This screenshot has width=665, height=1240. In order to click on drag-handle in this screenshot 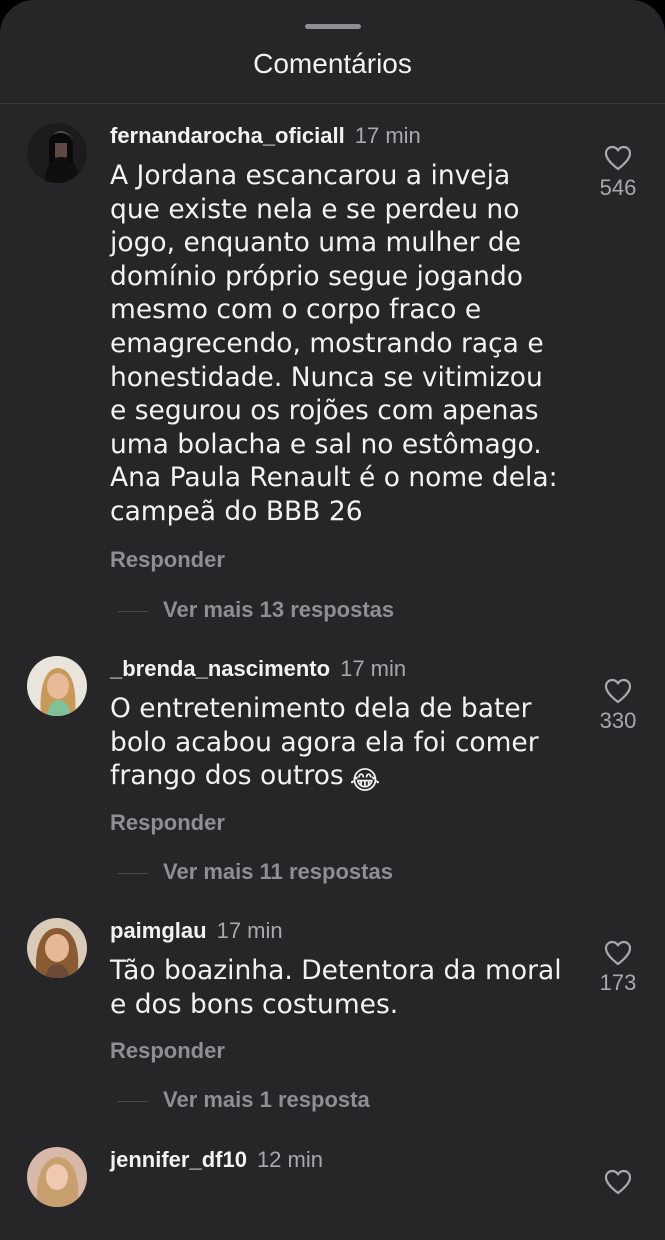, I will do `click(333, 26)`.